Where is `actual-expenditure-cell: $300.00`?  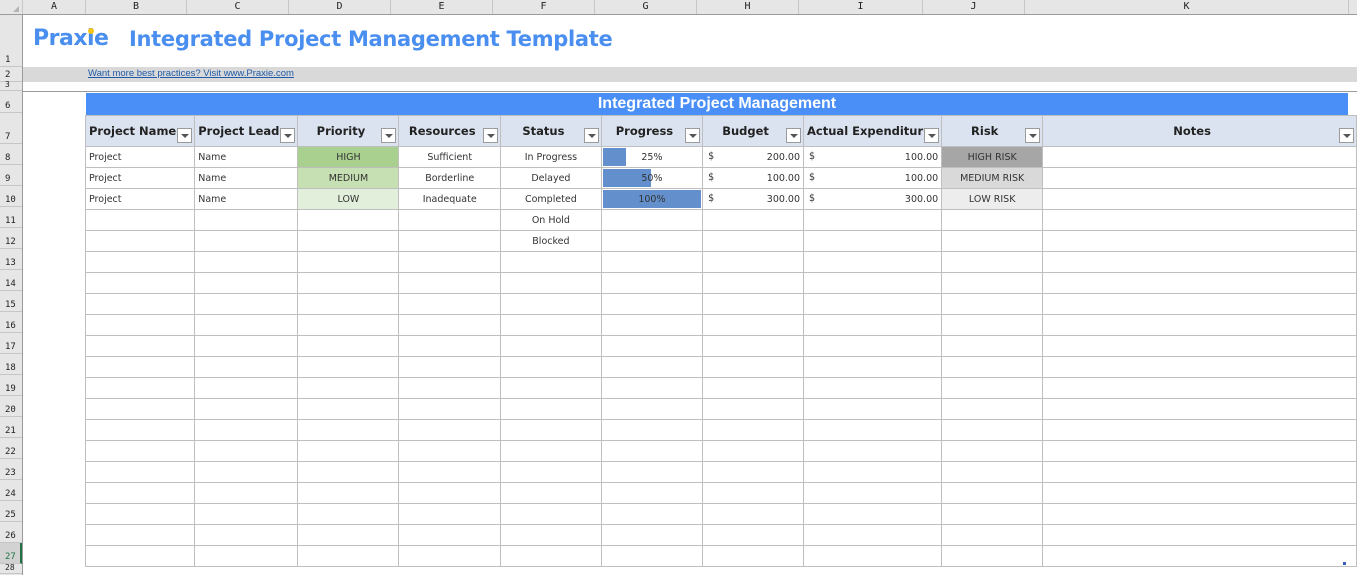
actual-expenditure-cell: $300.00 is located at coordinates (873, 199).